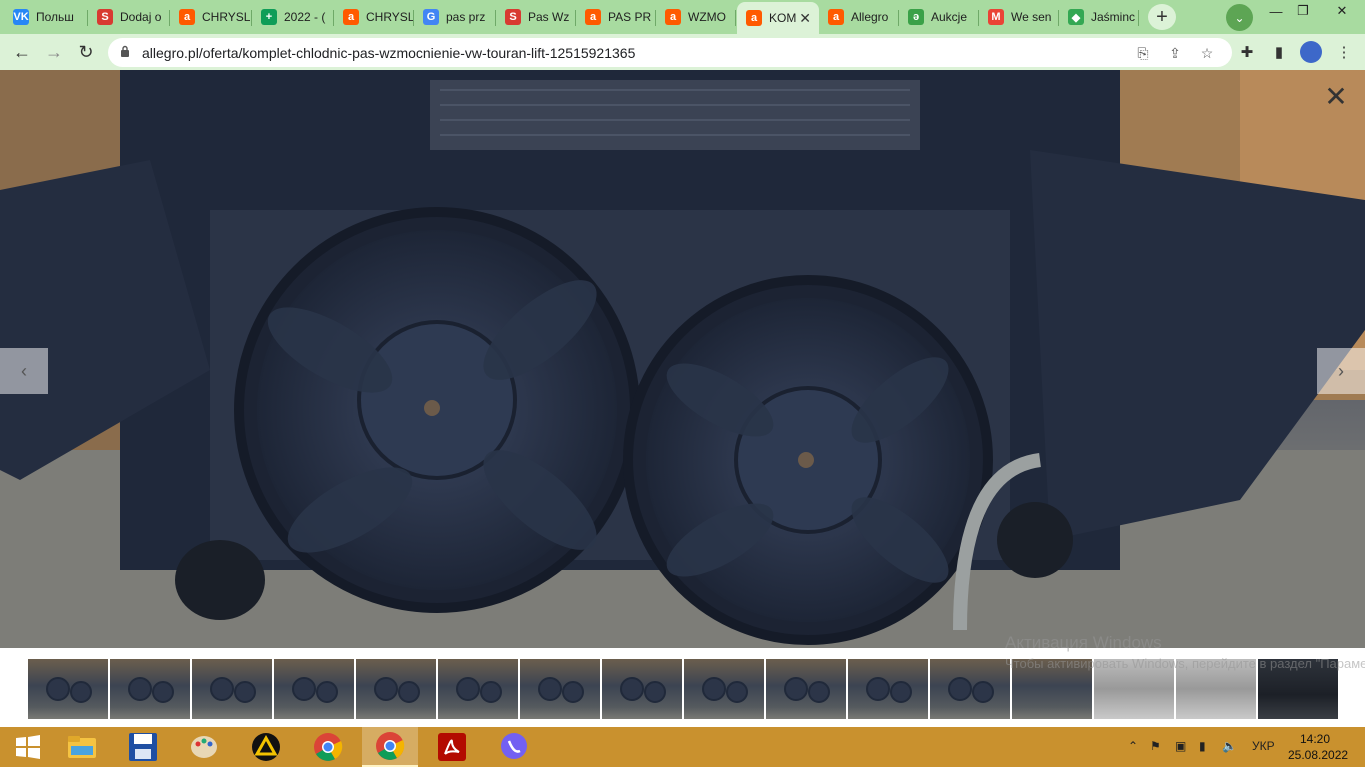 The image size is (1365, 767). I want to click on triangle-app-icon, so click(266, 747).